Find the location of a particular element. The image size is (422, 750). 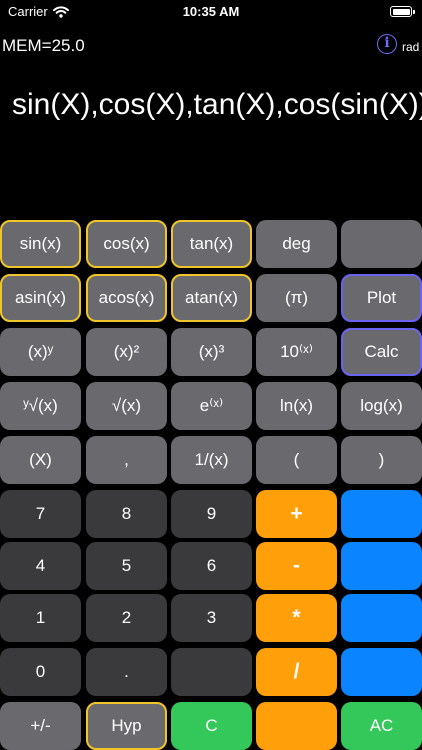

digit-0-button: 0 is located at coordinates (40, 672).